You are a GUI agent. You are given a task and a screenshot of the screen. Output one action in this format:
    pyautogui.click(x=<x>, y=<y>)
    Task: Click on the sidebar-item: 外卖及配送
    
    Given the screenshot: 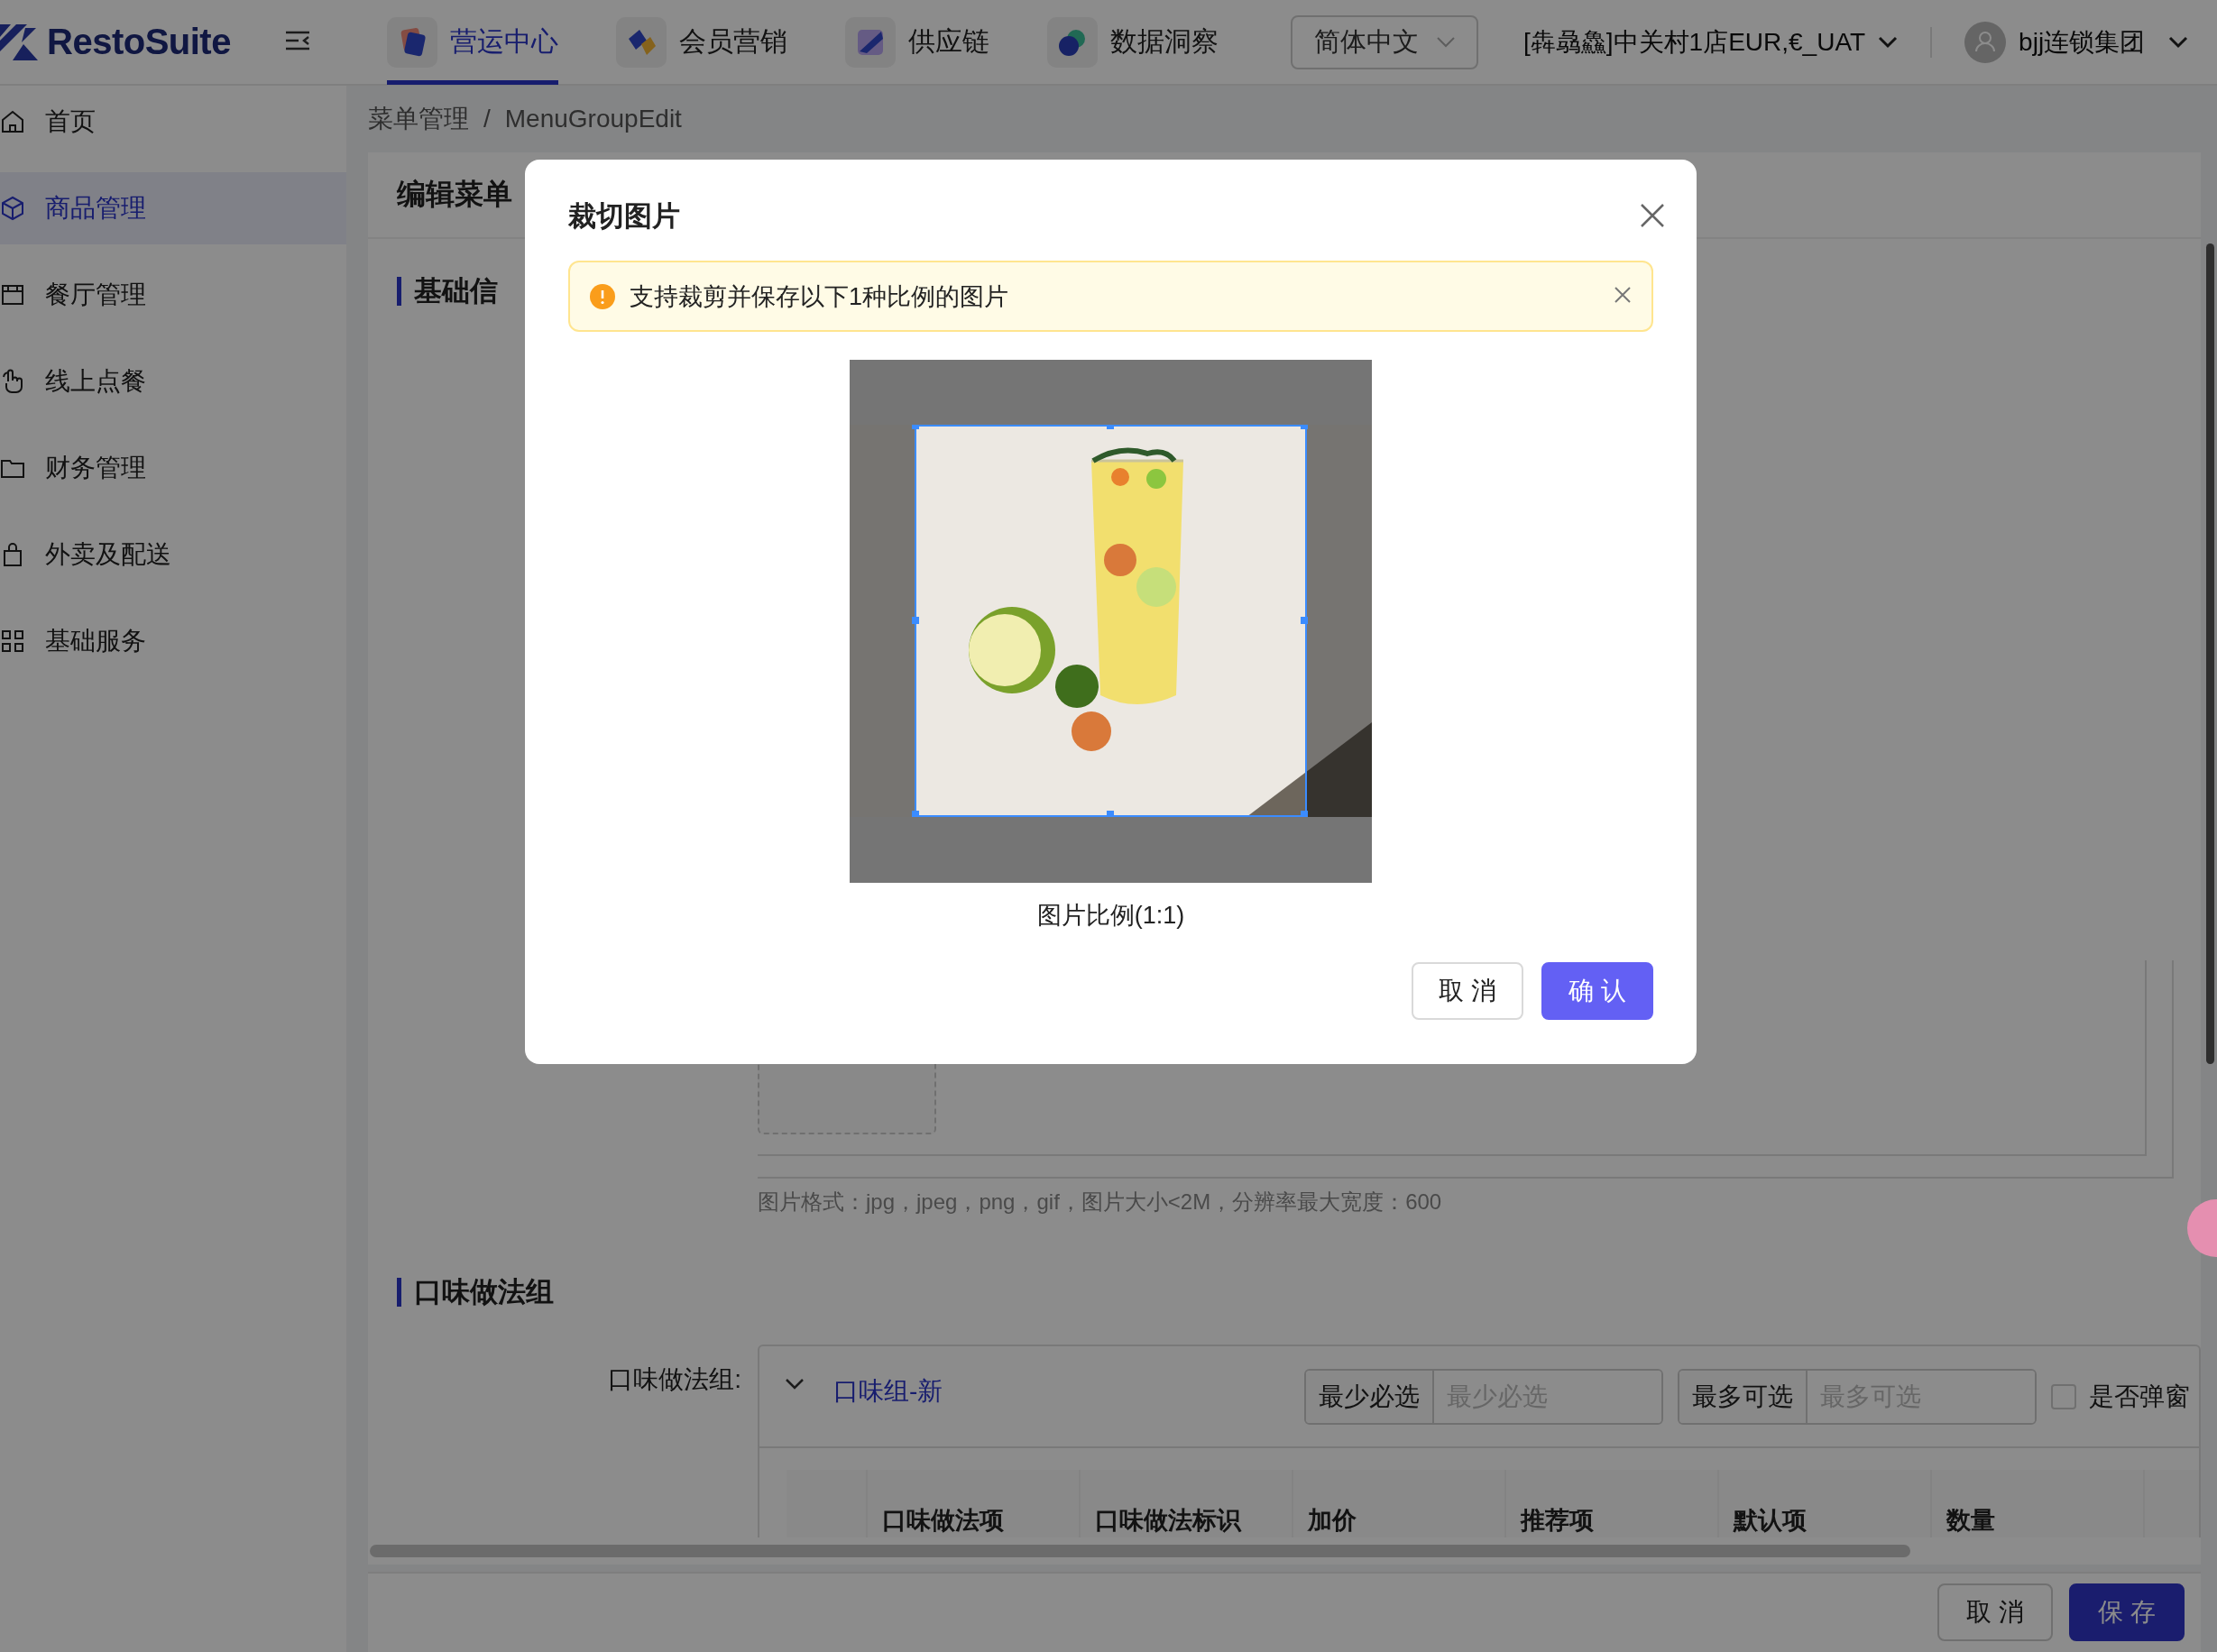 What is the action you would take?
    pyautogui.click(x=173, y=555)
    